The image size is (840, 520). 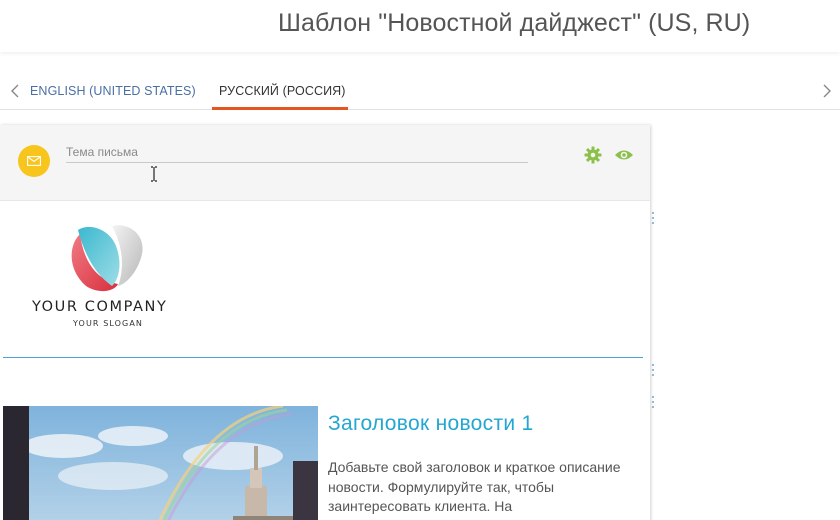 I want to click on subject-bar, so click(x=325, y=163).